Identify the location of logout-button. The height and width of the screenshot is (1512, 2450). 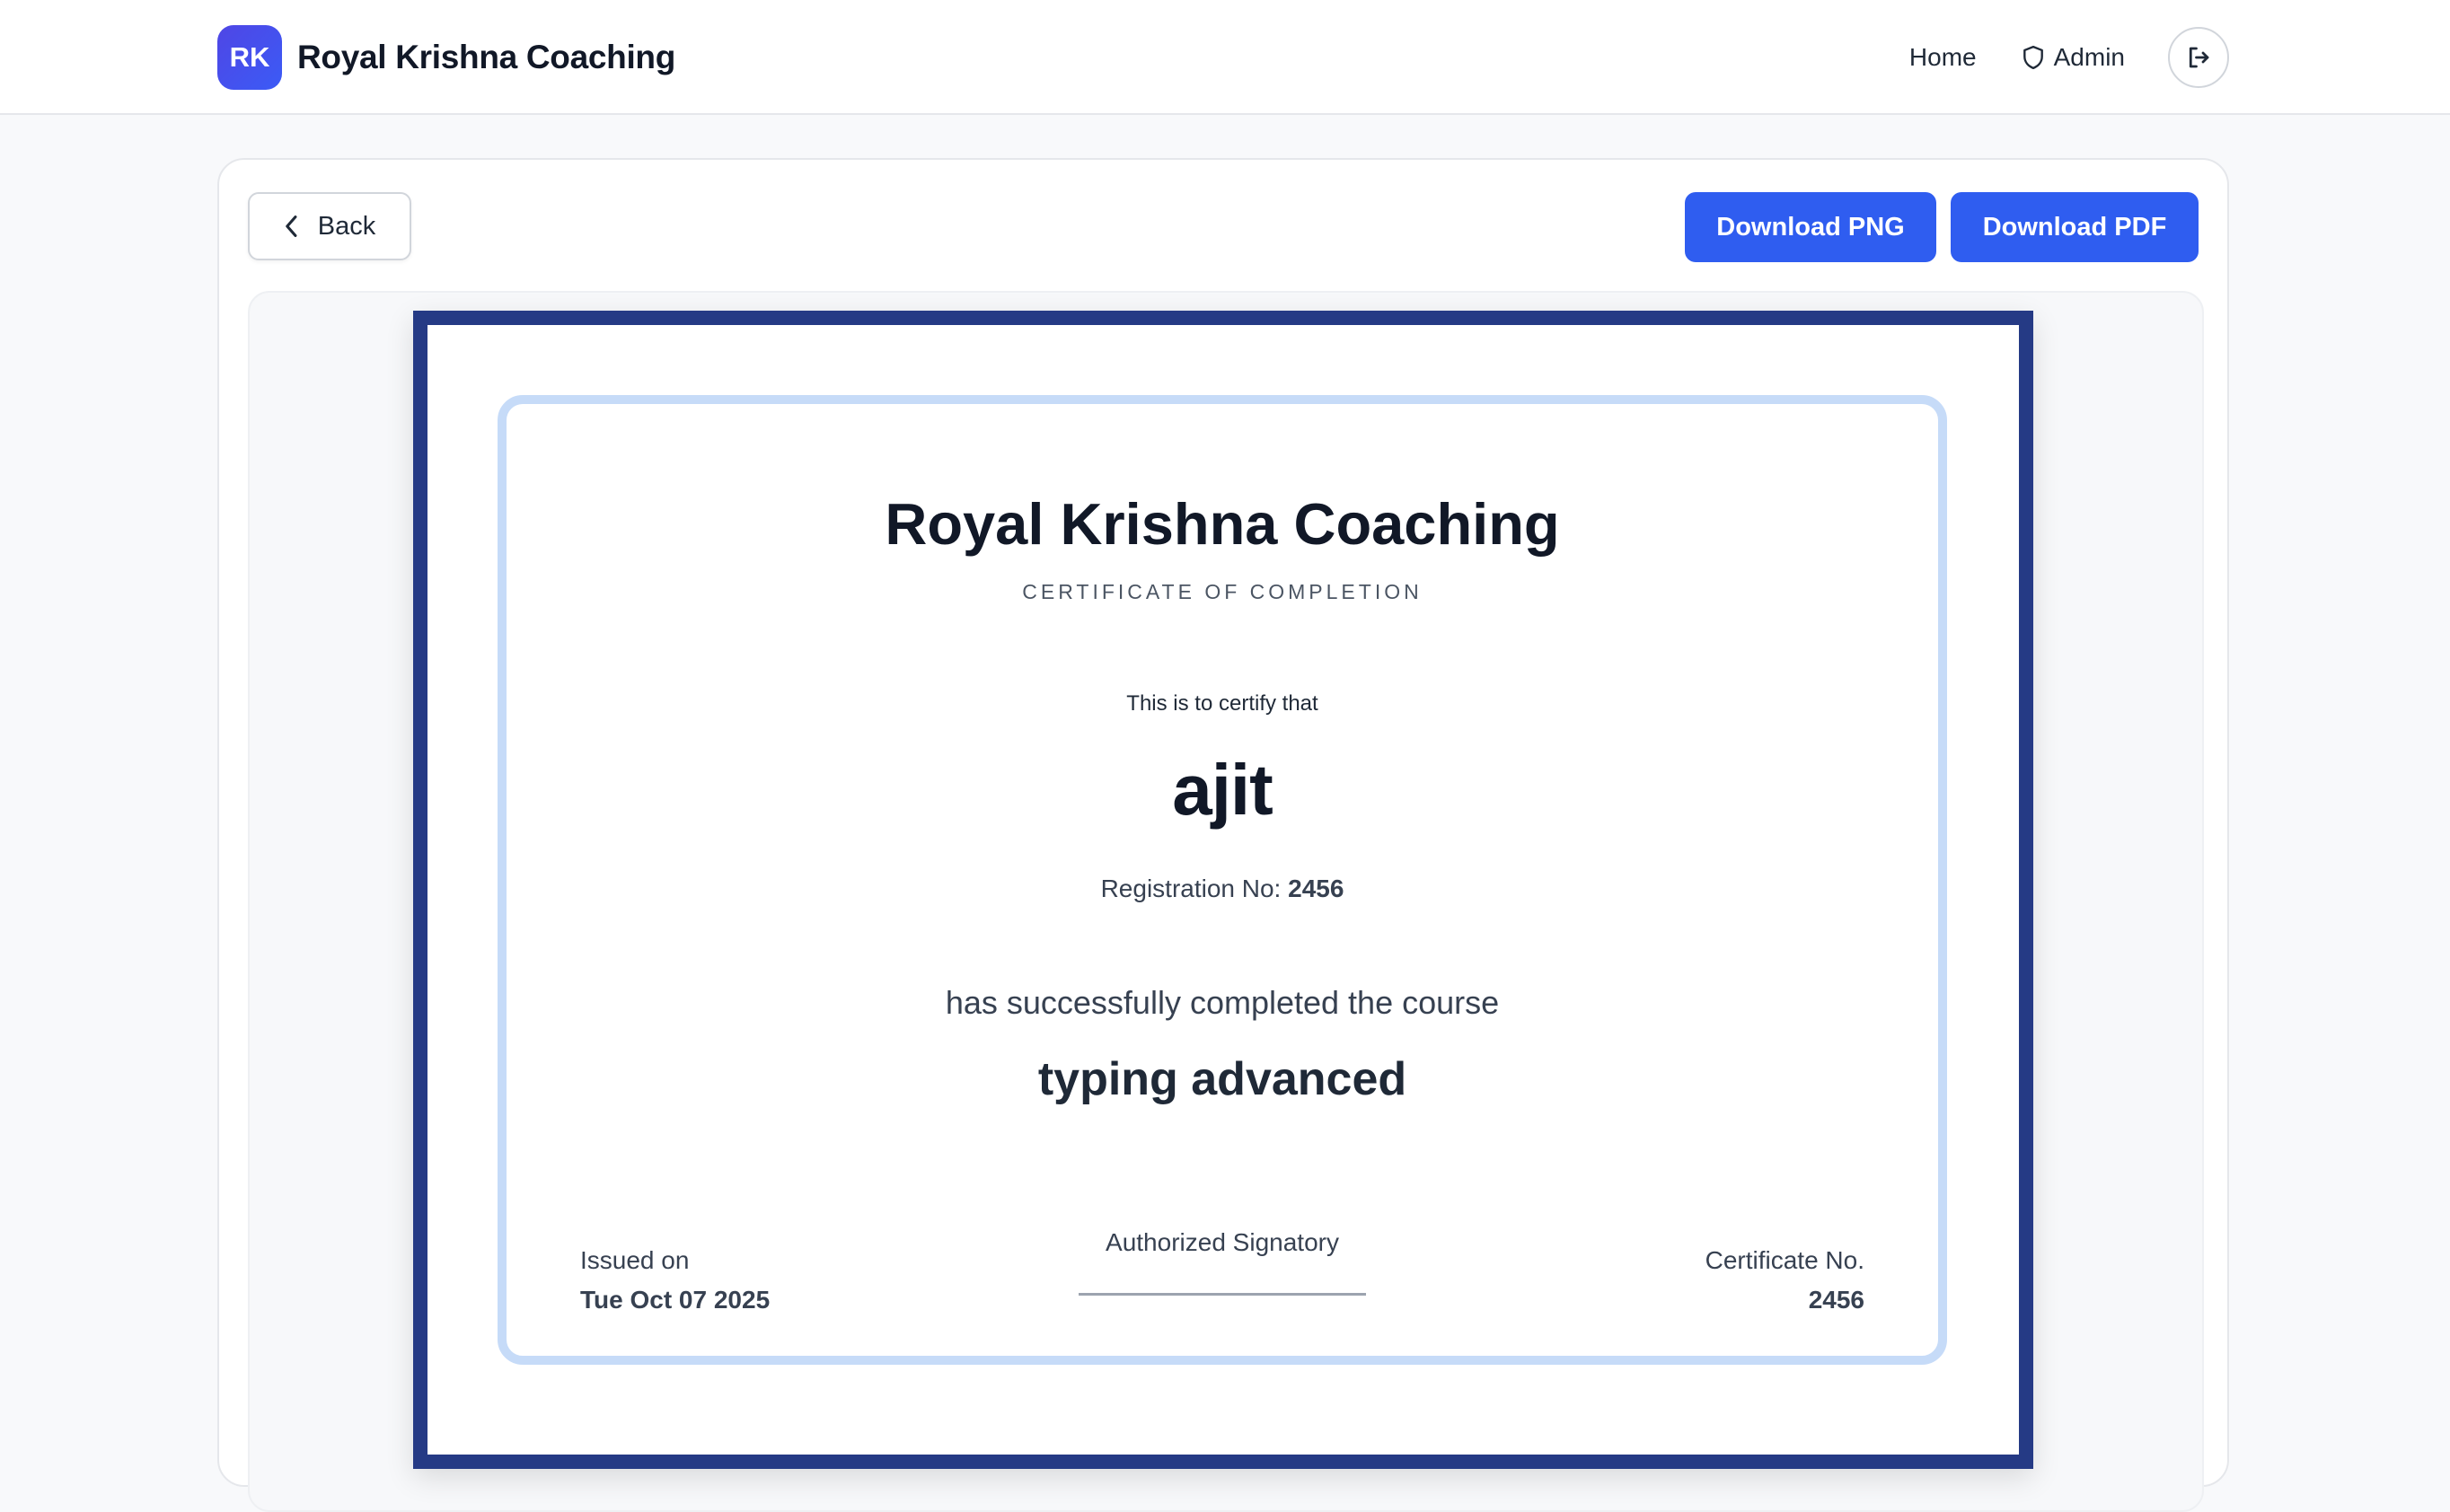
(2198, 57).